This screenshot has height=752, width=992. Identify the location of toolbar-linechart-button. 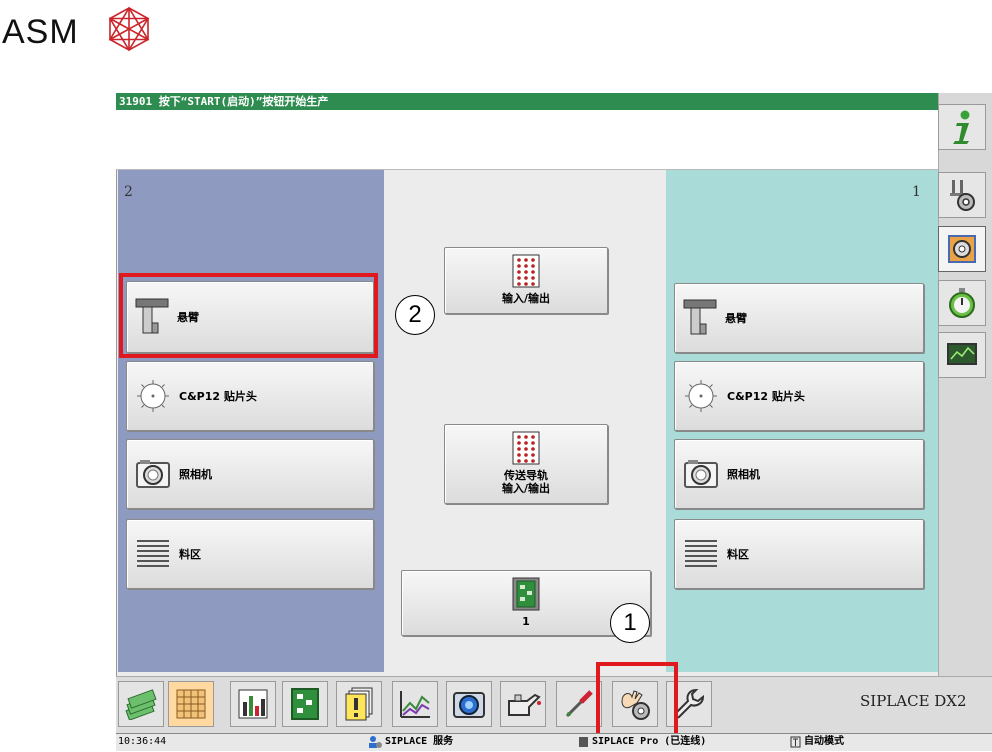
(415, 704).